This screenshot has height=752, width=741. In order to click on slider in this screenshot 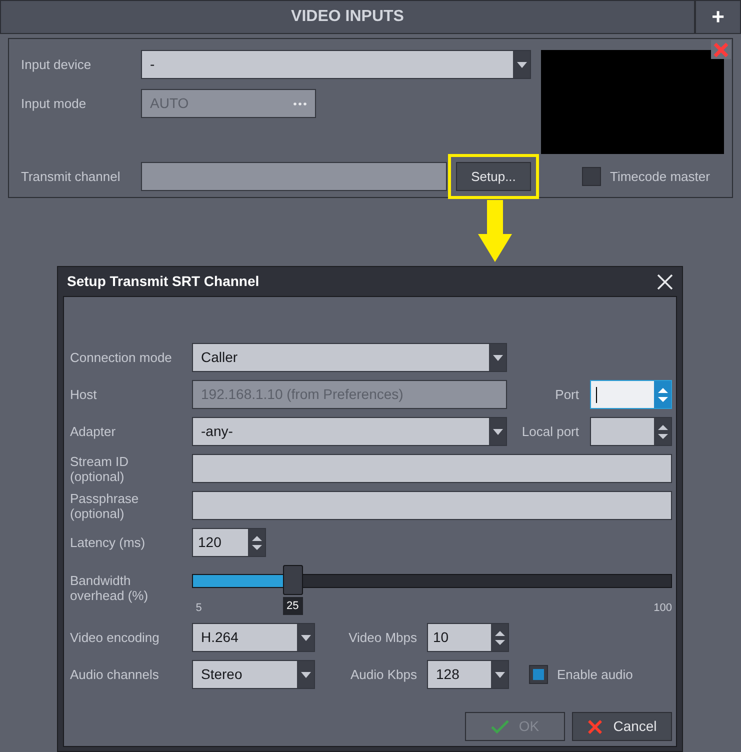, I will do `click(432, 580)`.